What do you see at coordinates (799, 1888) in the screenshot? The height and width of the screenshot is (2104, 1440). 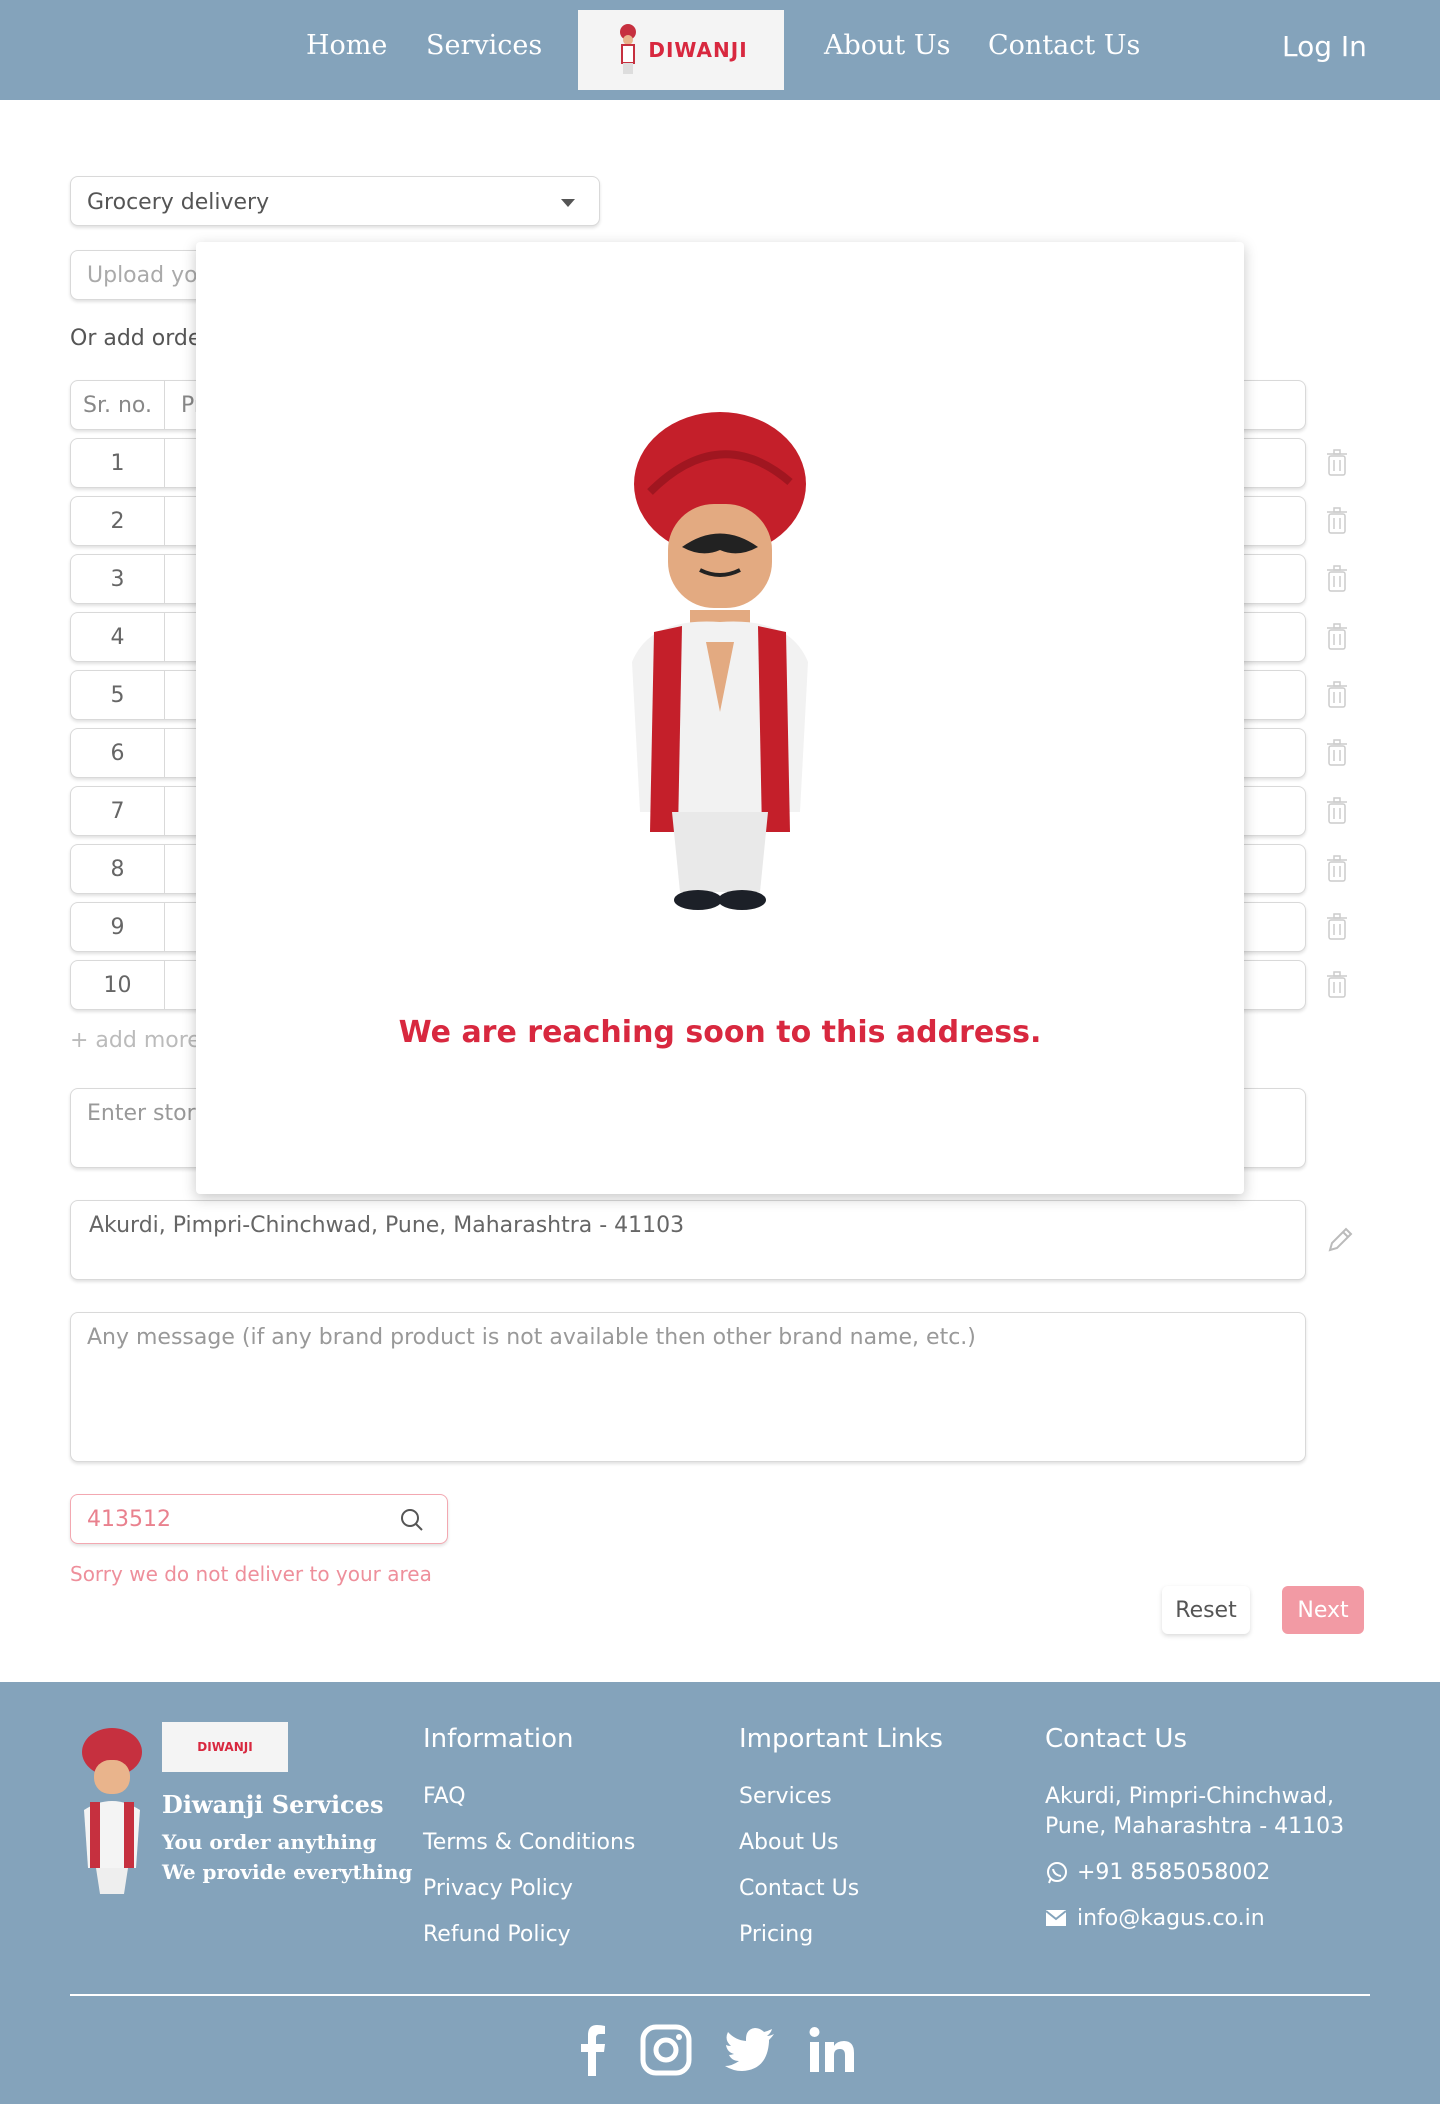 I see `footer-link-contact: Contact Us` at bounding box center [799, 1888].